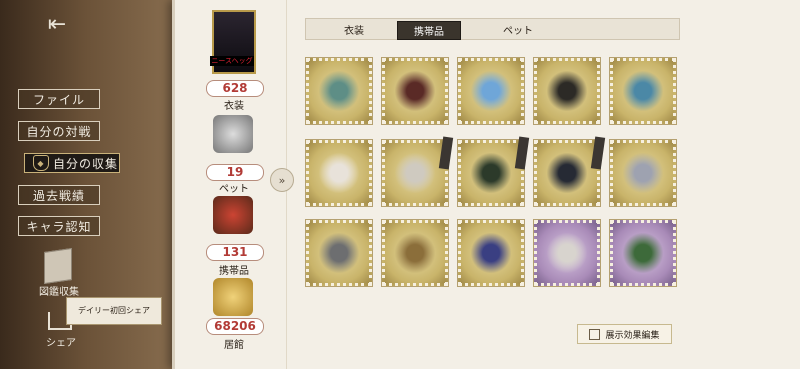 This screenshot has width=800, height=369. What do you see at coordinates (595, 334) in the screenshot?
I see `edit-icon` at bounding box center [595, 334].